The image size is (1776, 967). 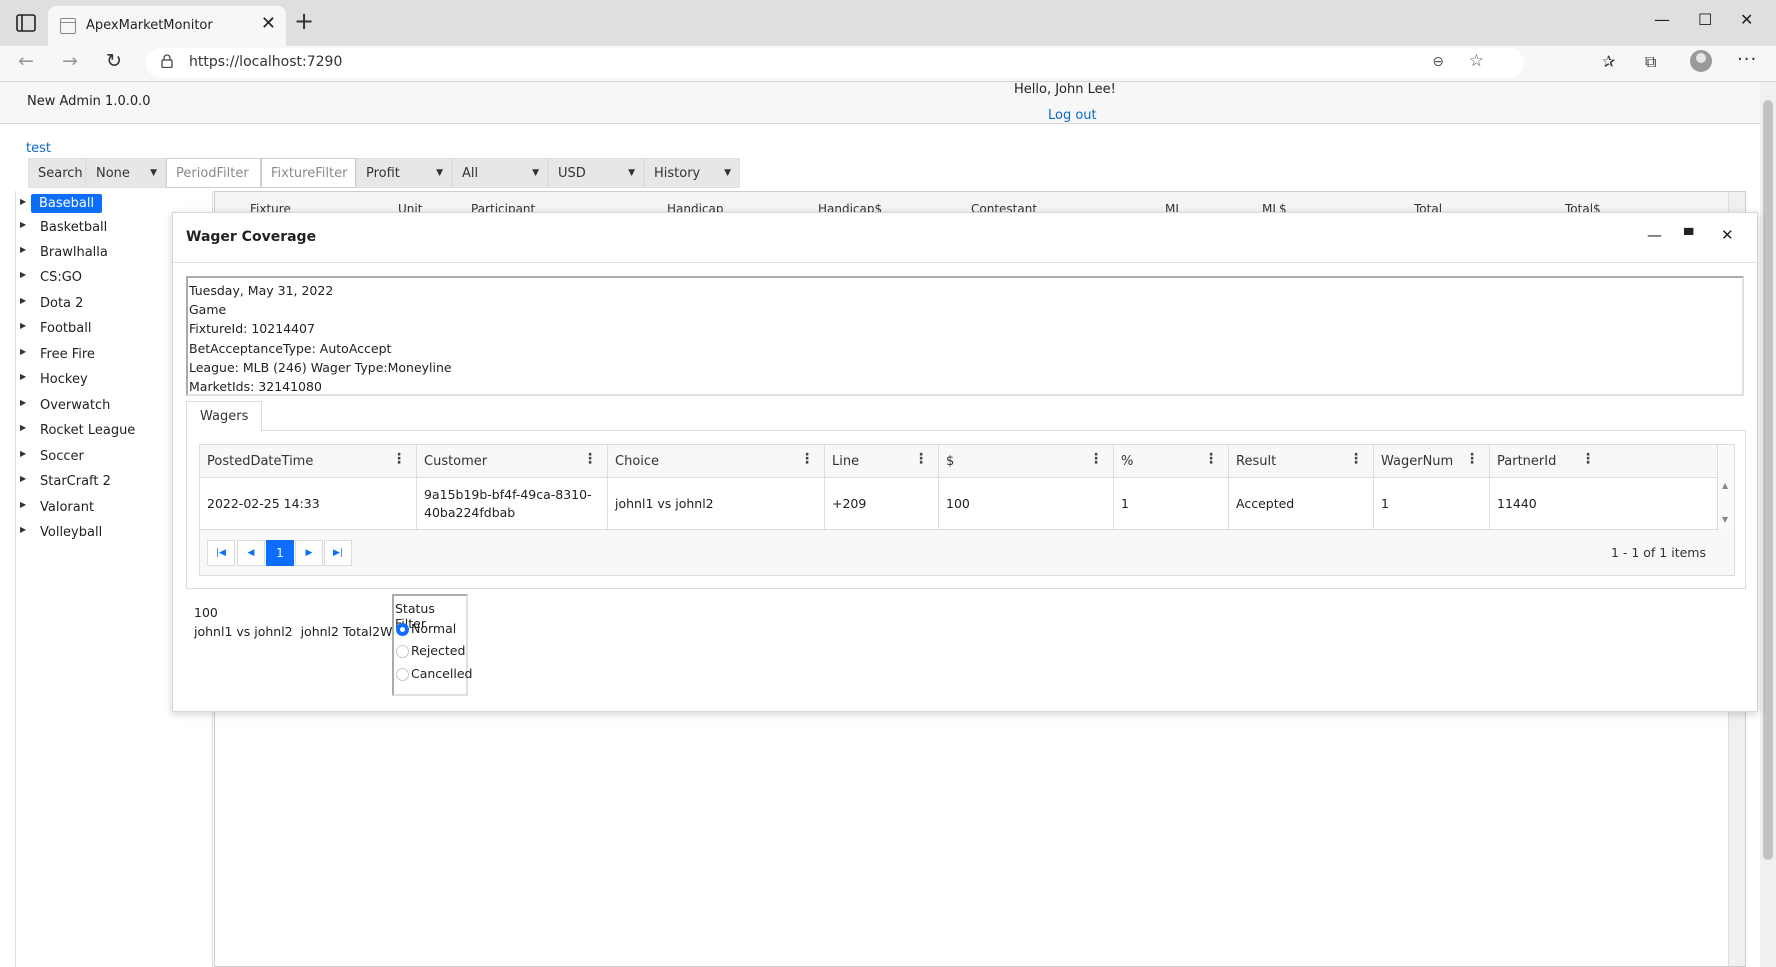 I want to click on page-button: 1, so click(x=280, y=553).